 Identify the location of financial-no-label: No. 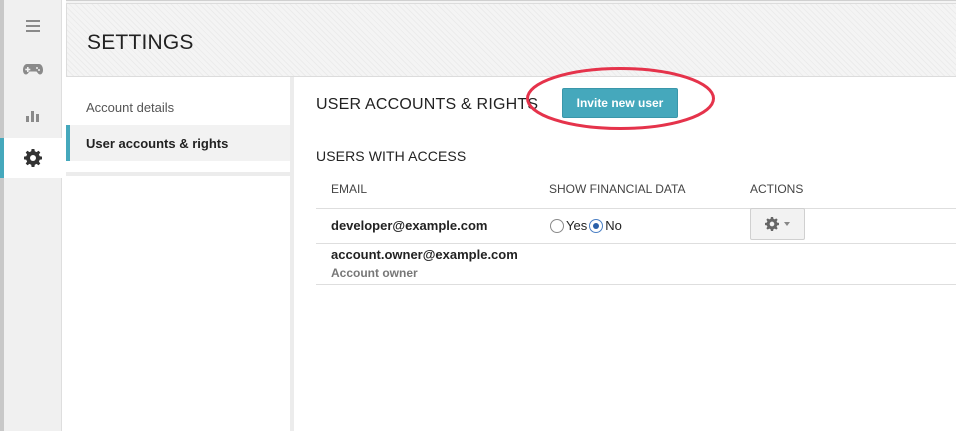
(613, 225).